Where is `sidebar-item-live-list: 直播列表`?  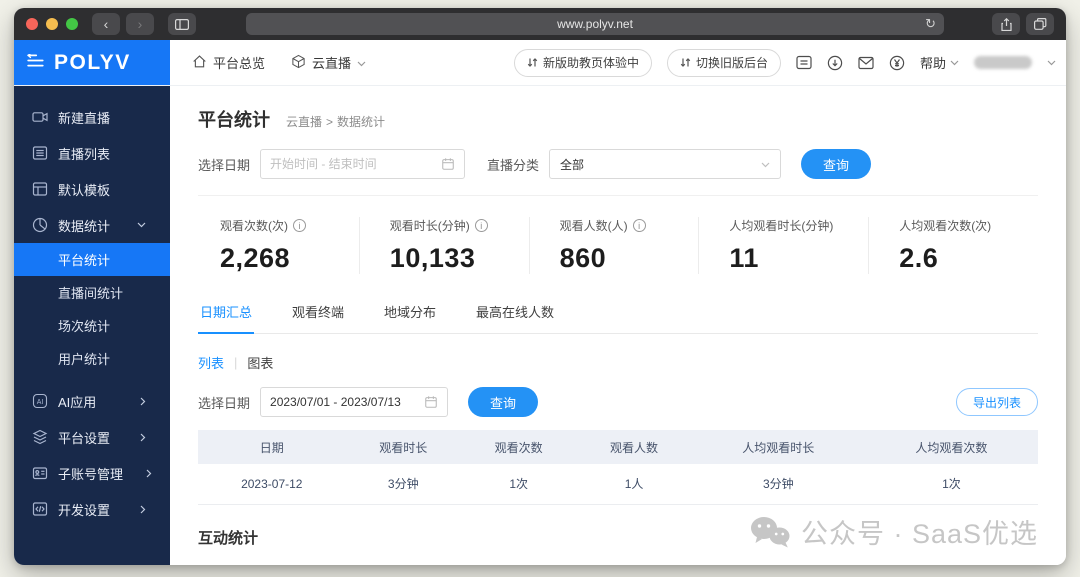
sidebar-item-live-list: 直播列表 is located at coordinates (92, 153).